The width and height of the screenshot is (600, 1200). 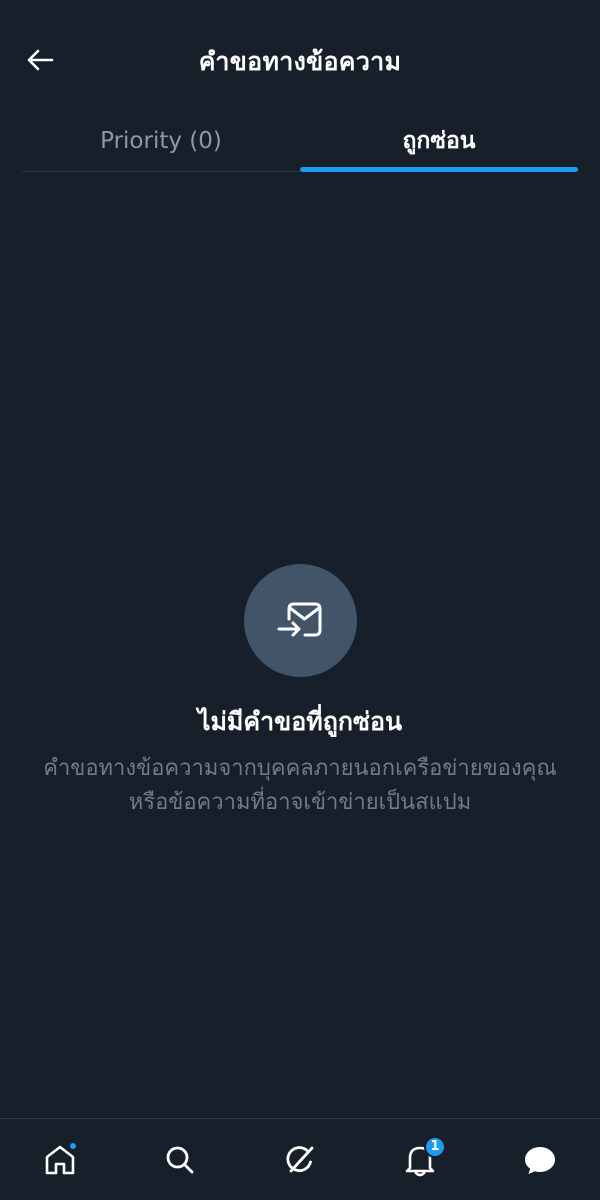 What do you see at coordinates (60, 1160) in the screenshot?
I see `nav-home` at bounding box center [60, 1160].